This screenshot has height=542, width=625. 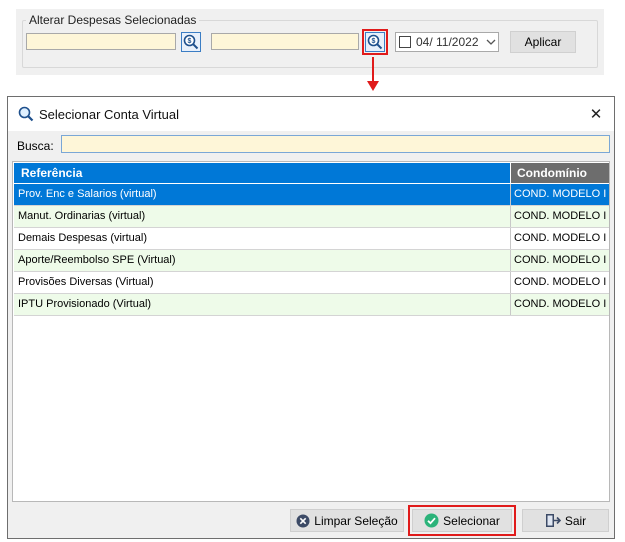 What do you see at coordinates (109, 114) in the screenshot?
I see `dialog-title: Selecionar Conta Virtual` at bounding box center [109, 114].